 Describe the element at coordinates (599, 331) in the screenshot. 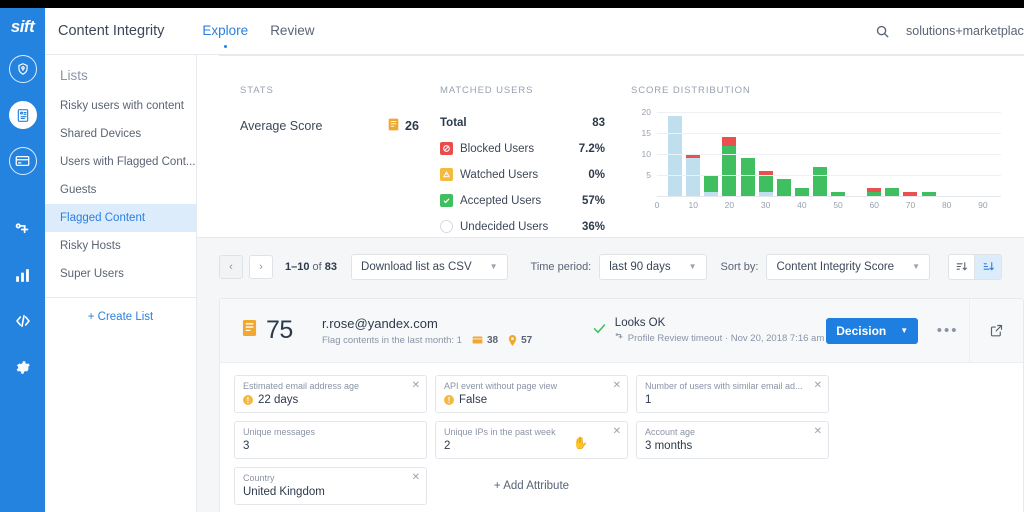

I see `check-icon` at that location.